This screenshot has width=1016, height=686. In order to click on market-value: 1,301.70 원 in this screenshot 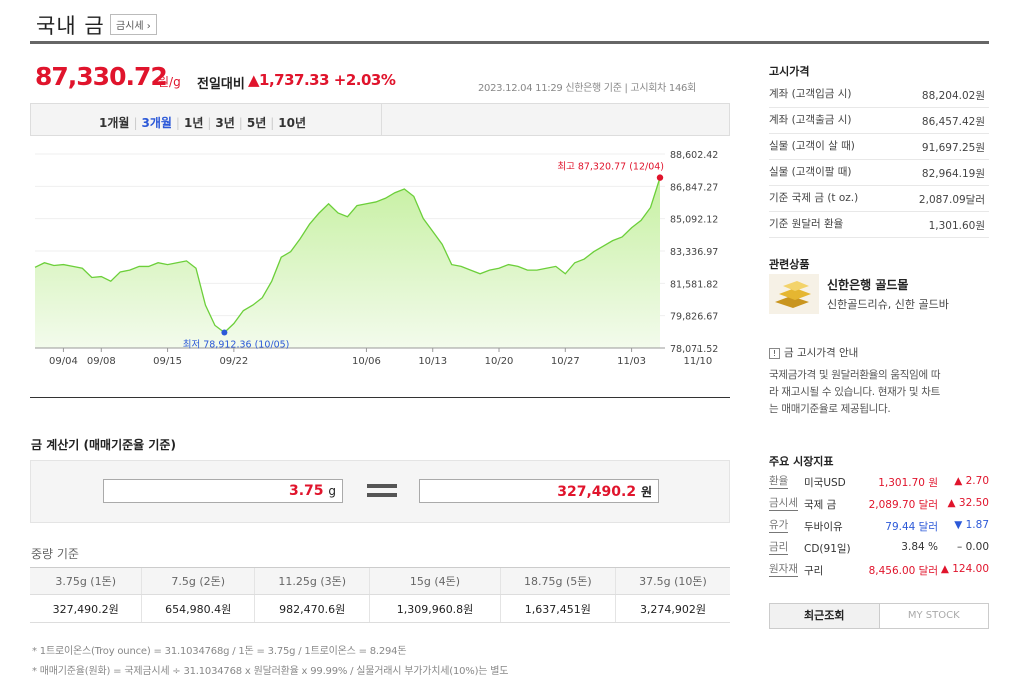, I will do `click(908, 483)`.